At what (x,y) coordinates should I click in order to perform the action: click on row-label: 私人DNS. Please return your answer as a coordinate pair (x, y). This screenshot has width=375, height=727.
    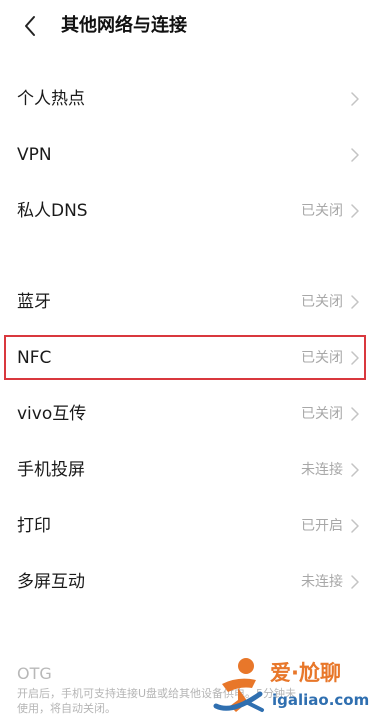
    Looking at the image, I should click on (52, 211).